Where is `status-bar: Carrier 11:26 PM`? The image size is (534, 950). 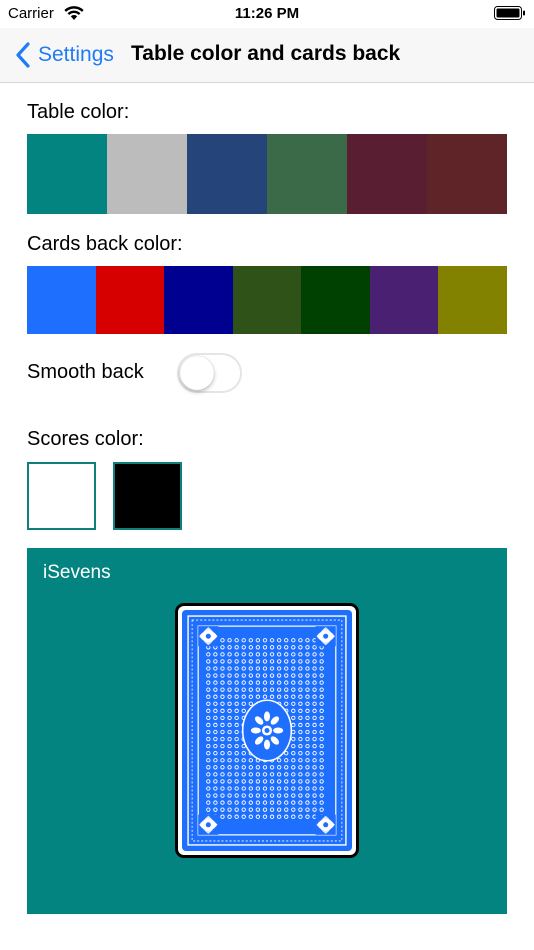 status-bar: Carrier 11:26 PM is located at coordinates (267, 14).